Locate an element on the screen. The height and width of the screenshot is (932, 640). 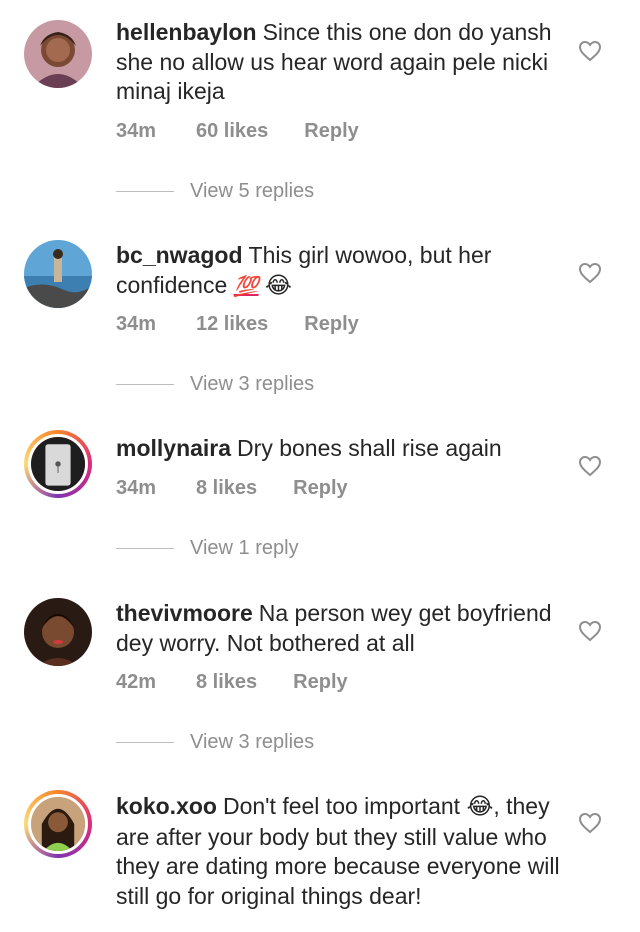
comment-body: Don't feel too important is located at coordinates (341, 806).